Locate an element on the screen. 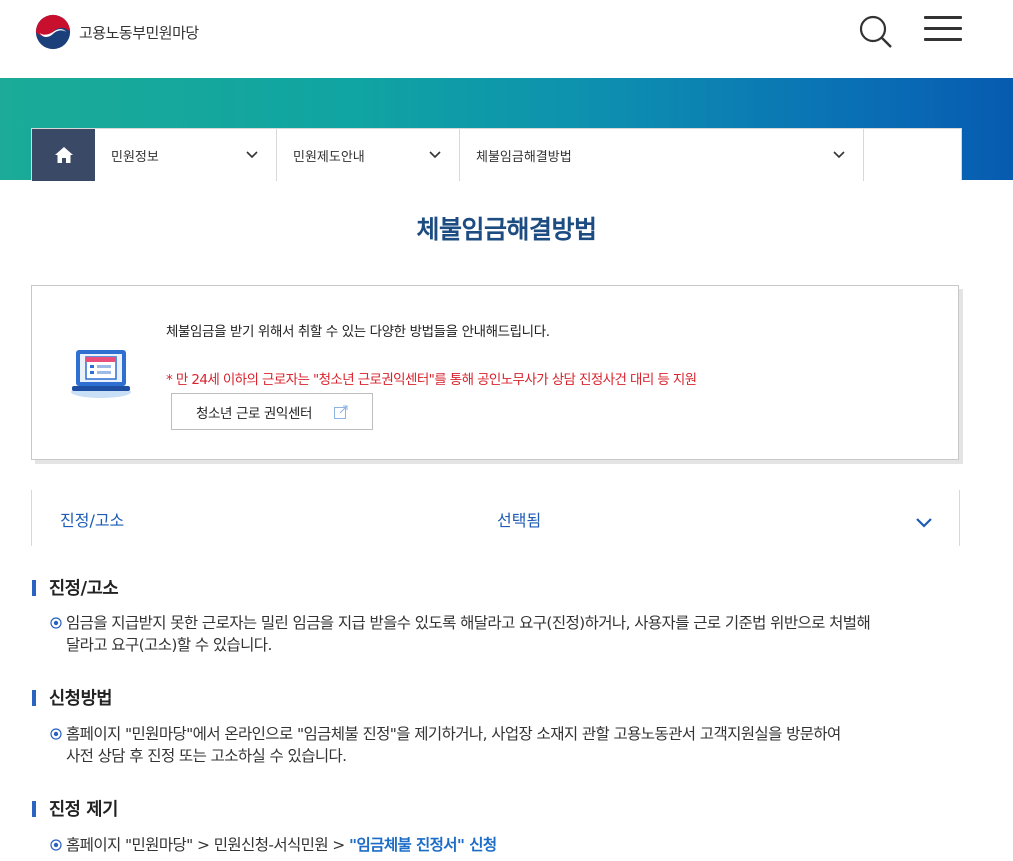 Image resolution: width=1013 pixels, height=861 pixels. breadcrumb-label: 민원정보 is located at coordinates (135, 157).